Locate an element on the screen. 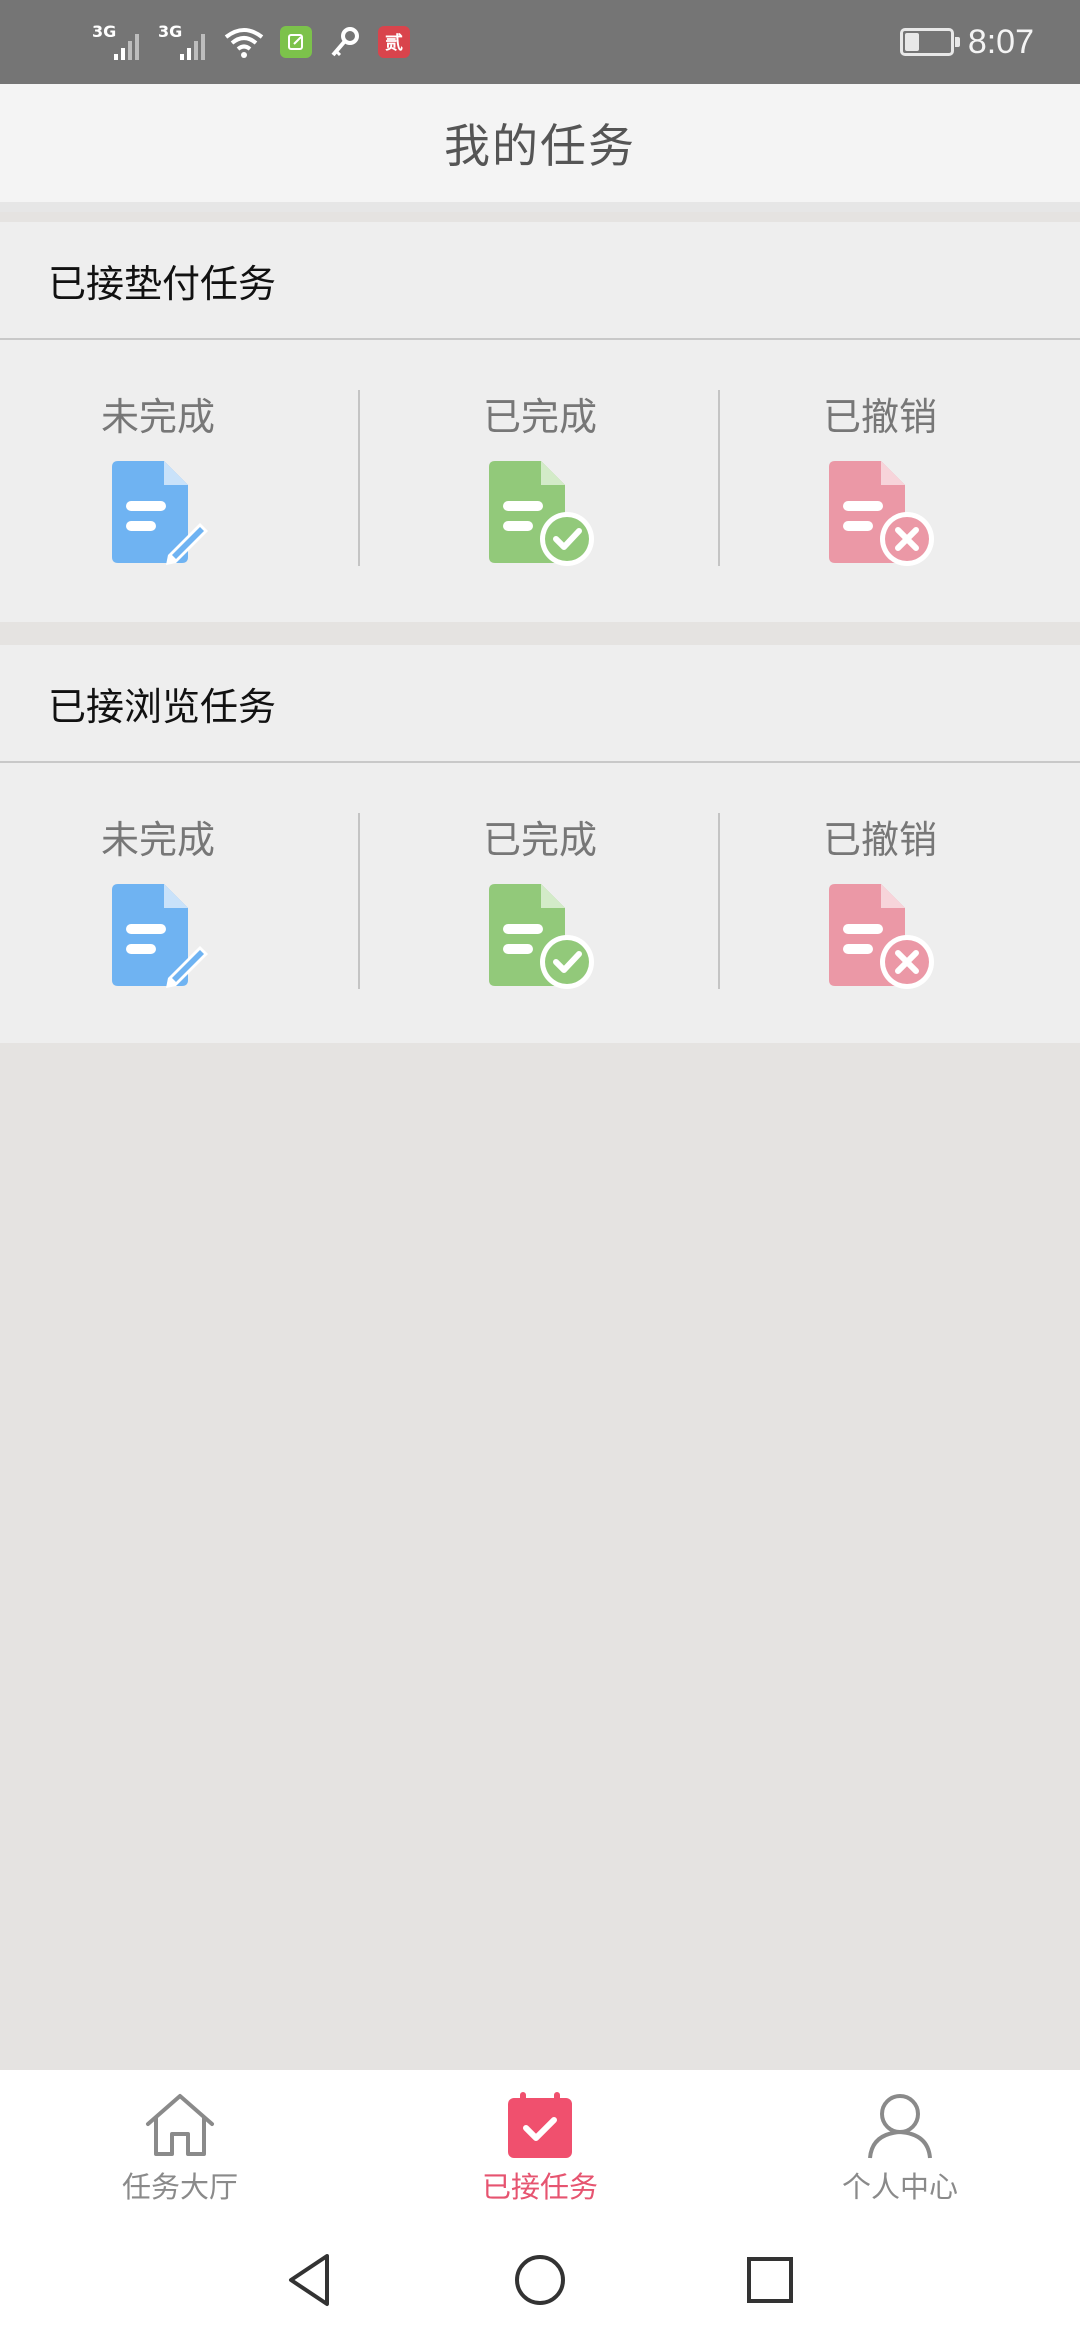 The image size is (1080, 2340). system-nav-bar is located at coordinates (540, 2280).